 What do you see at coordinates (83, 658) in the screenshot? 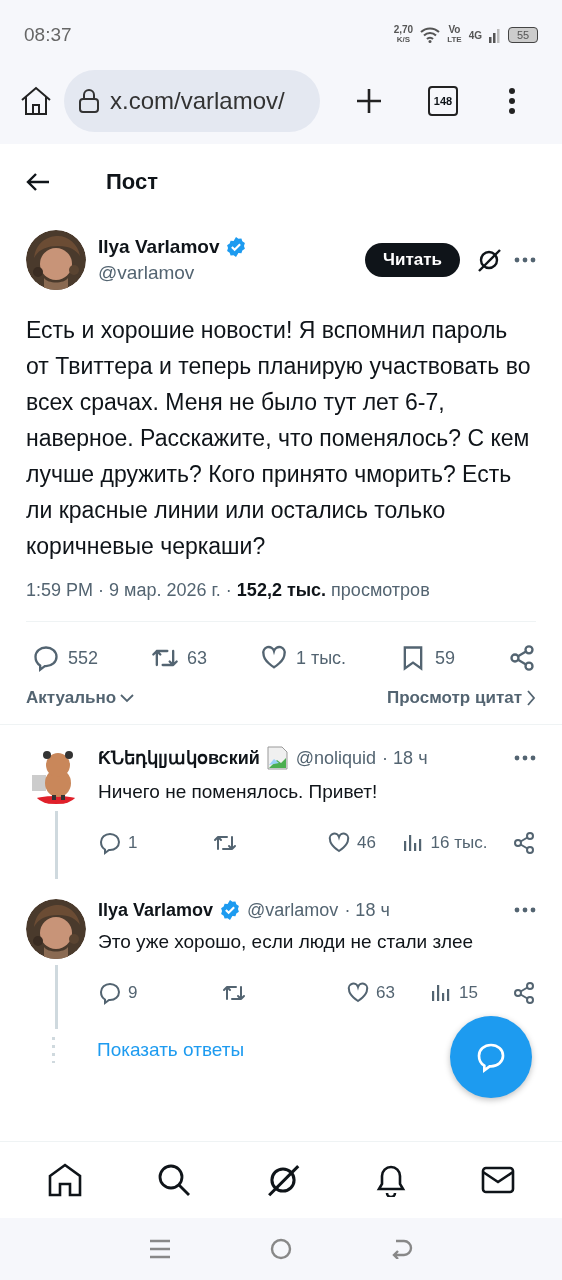
I see `action-count: 552` at bounding box center [83, 658].